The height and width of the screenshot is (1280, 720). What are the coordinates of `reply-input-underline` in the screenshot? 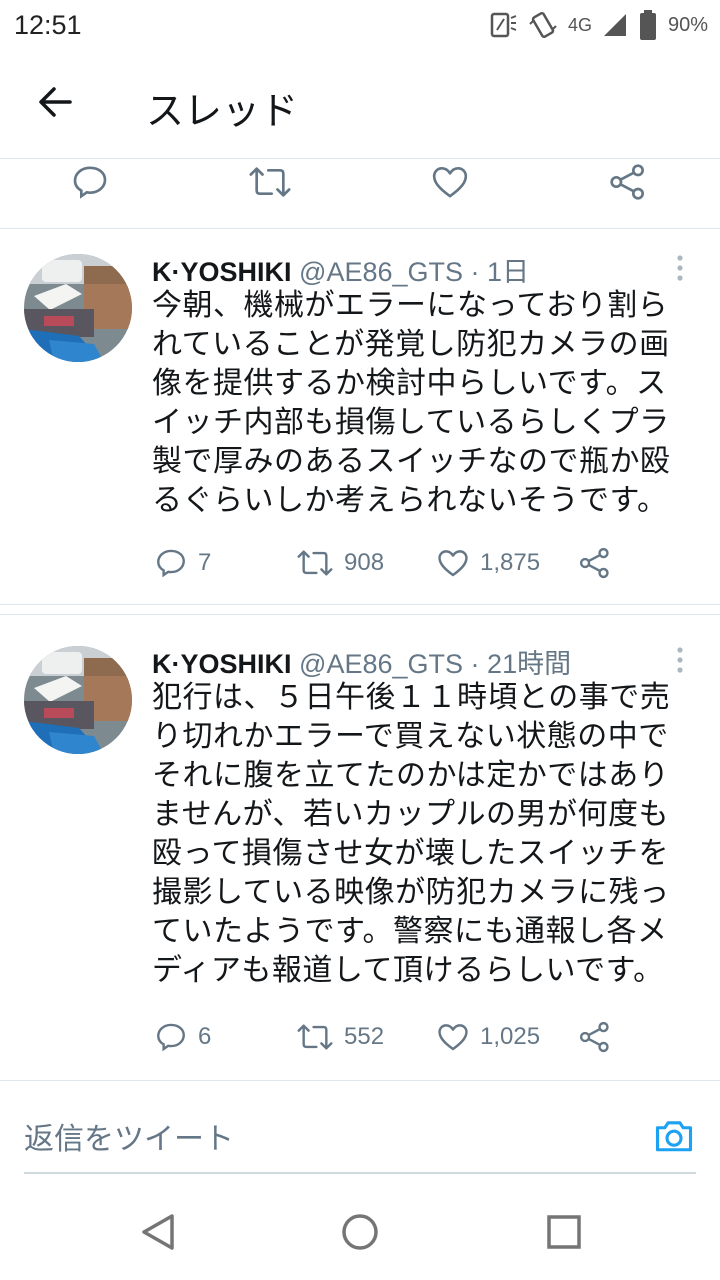 It's located at (360, 1173).